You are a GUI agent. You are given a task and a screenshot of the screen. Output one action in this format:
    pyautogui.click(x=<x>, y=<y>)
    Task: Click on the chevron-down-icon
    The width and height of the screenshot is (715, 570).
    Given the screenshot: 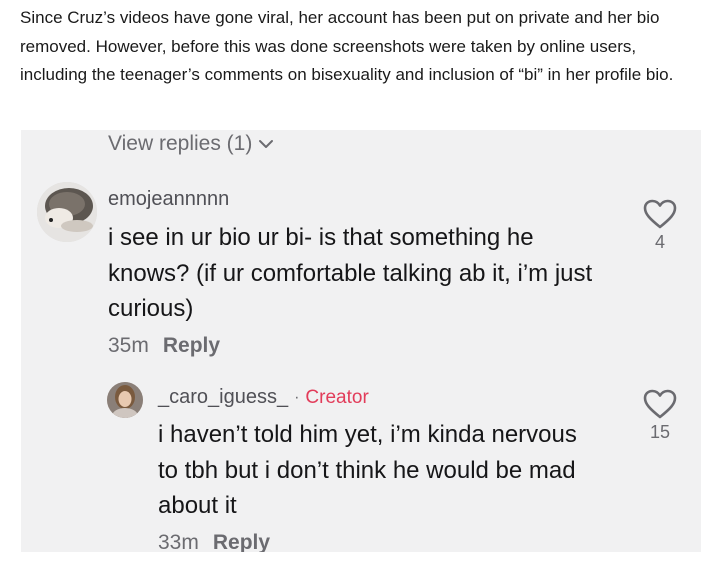 What is the action you would take?
    pyautogui.click(x=266, y=144)
    